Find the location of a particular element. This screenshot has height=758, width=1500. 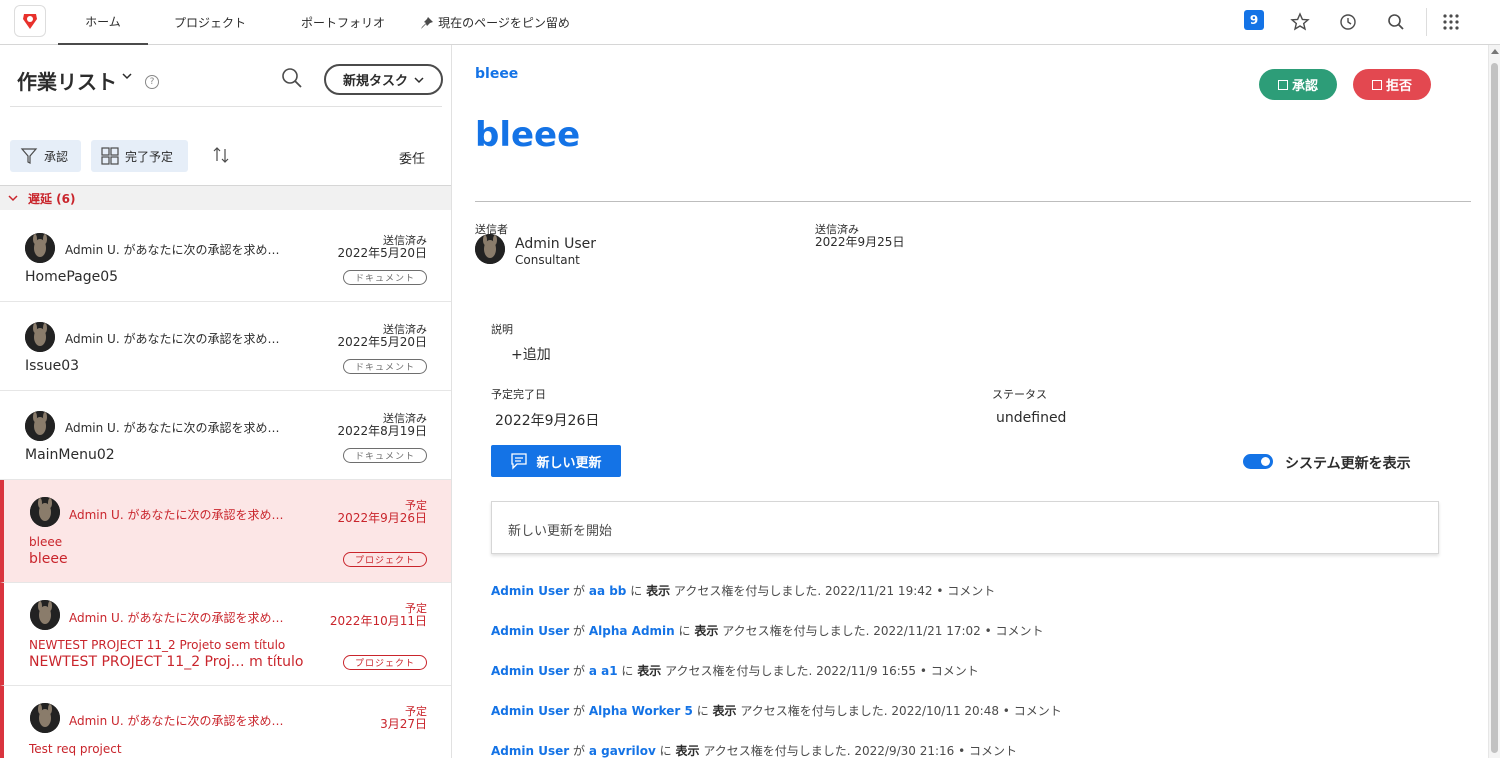

scroll-thumb is located at coordinates (1494, 408).